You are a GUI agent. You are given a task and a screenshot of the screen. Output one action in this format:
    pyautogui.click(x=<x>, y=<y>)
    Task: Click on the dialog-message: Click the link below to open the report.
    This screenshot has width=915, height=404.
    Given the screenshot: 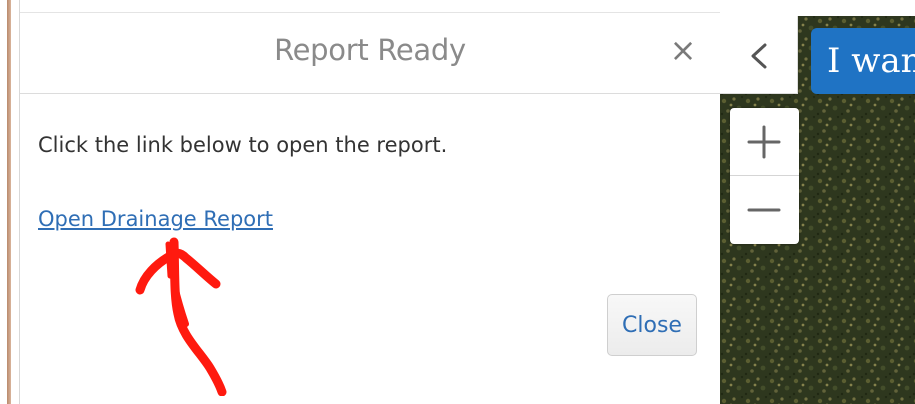 What is the action you would take?
    pyautogui.click(x=243, y=145)
    